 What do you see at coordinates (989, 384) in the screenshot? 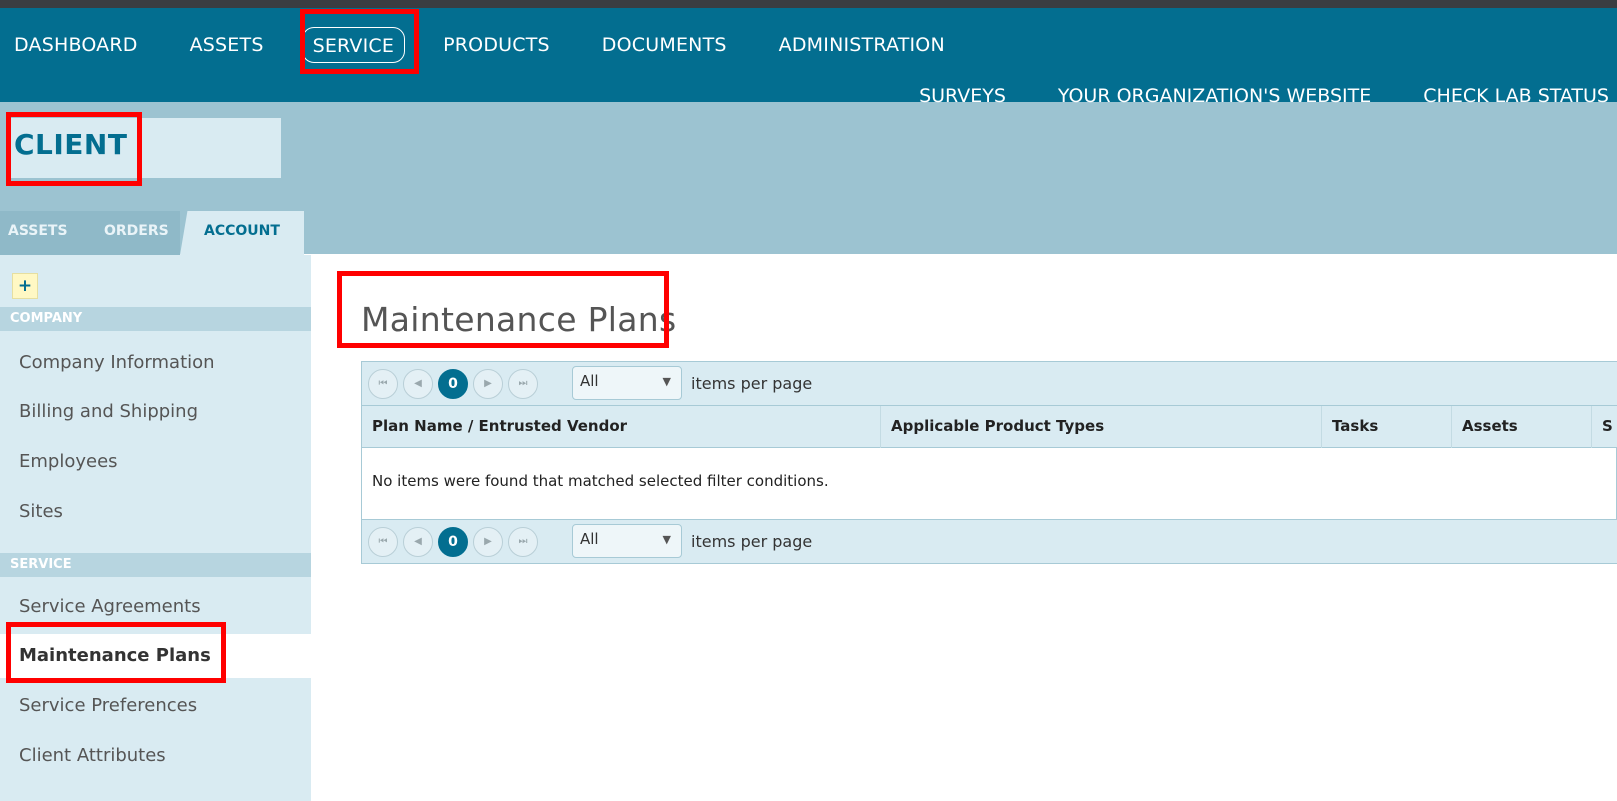
I see `grid-pager-top: ⏮ ◀ 0 ▶ ⏭ All ▼ items per page` at bounding box center [989, 384].